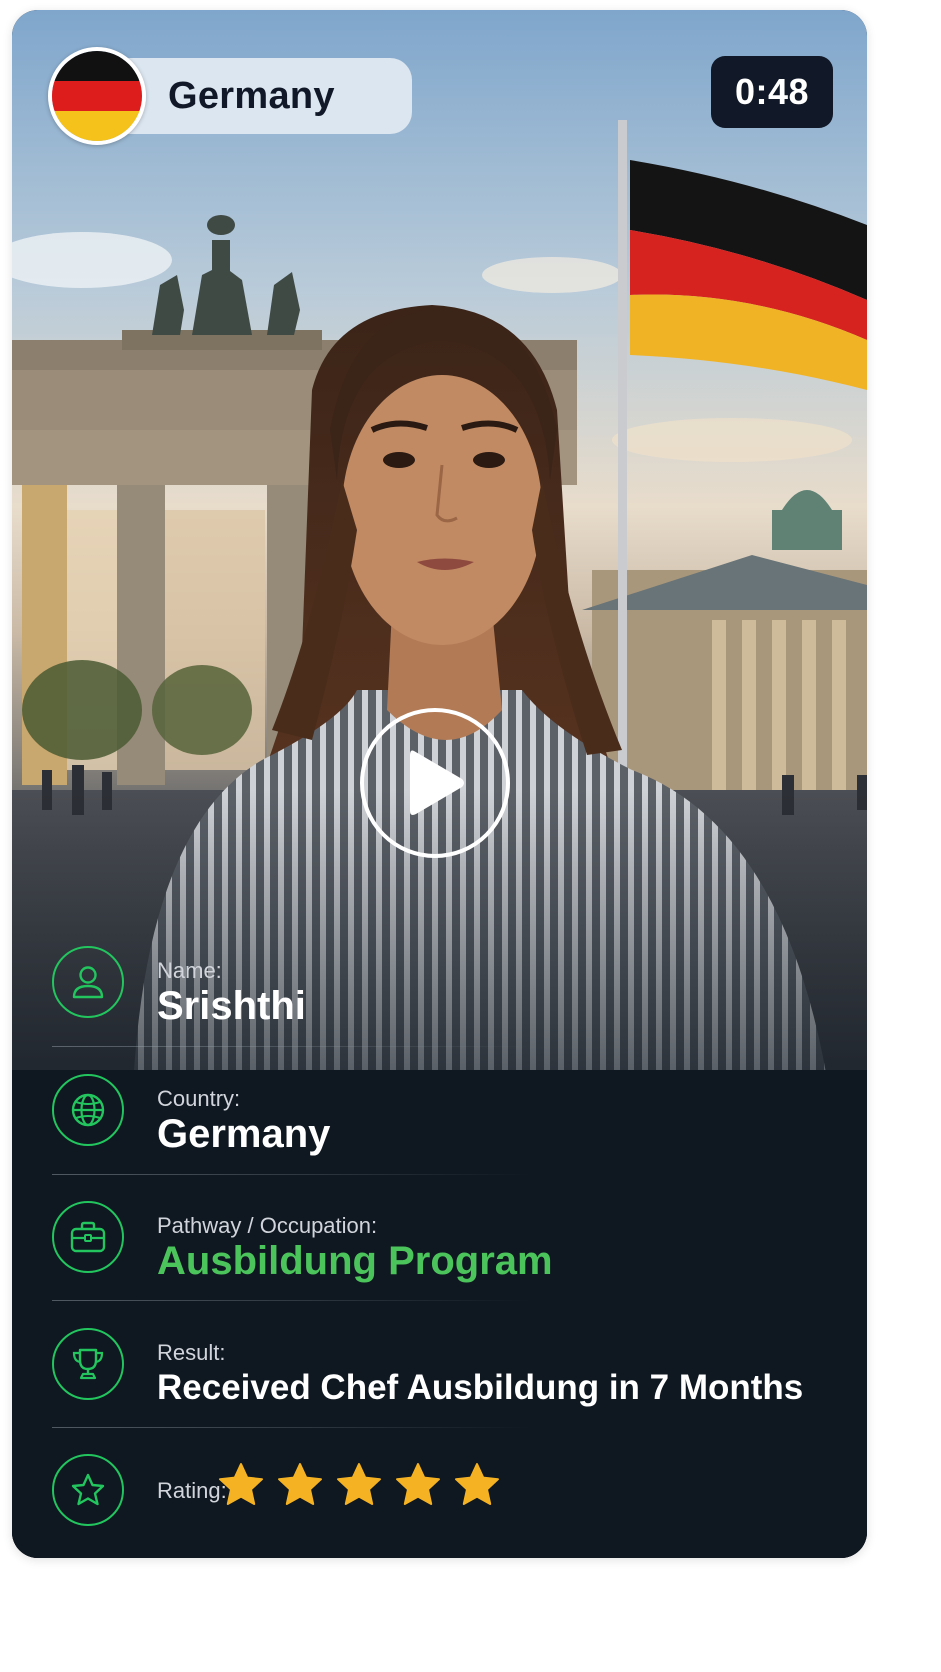  What do you see at coordinates (88, 1237) in the screenshot?
I see `briefcase-icon` at bounding box center [88, 1237].